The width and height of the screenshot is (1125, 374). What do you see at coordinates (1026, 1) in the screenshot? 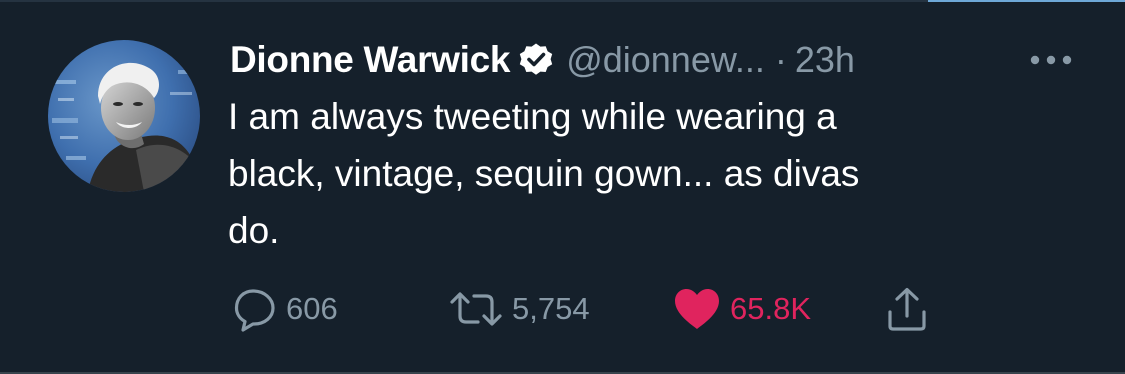
I see `top-accent-line` at bounding box center [1026, 1].